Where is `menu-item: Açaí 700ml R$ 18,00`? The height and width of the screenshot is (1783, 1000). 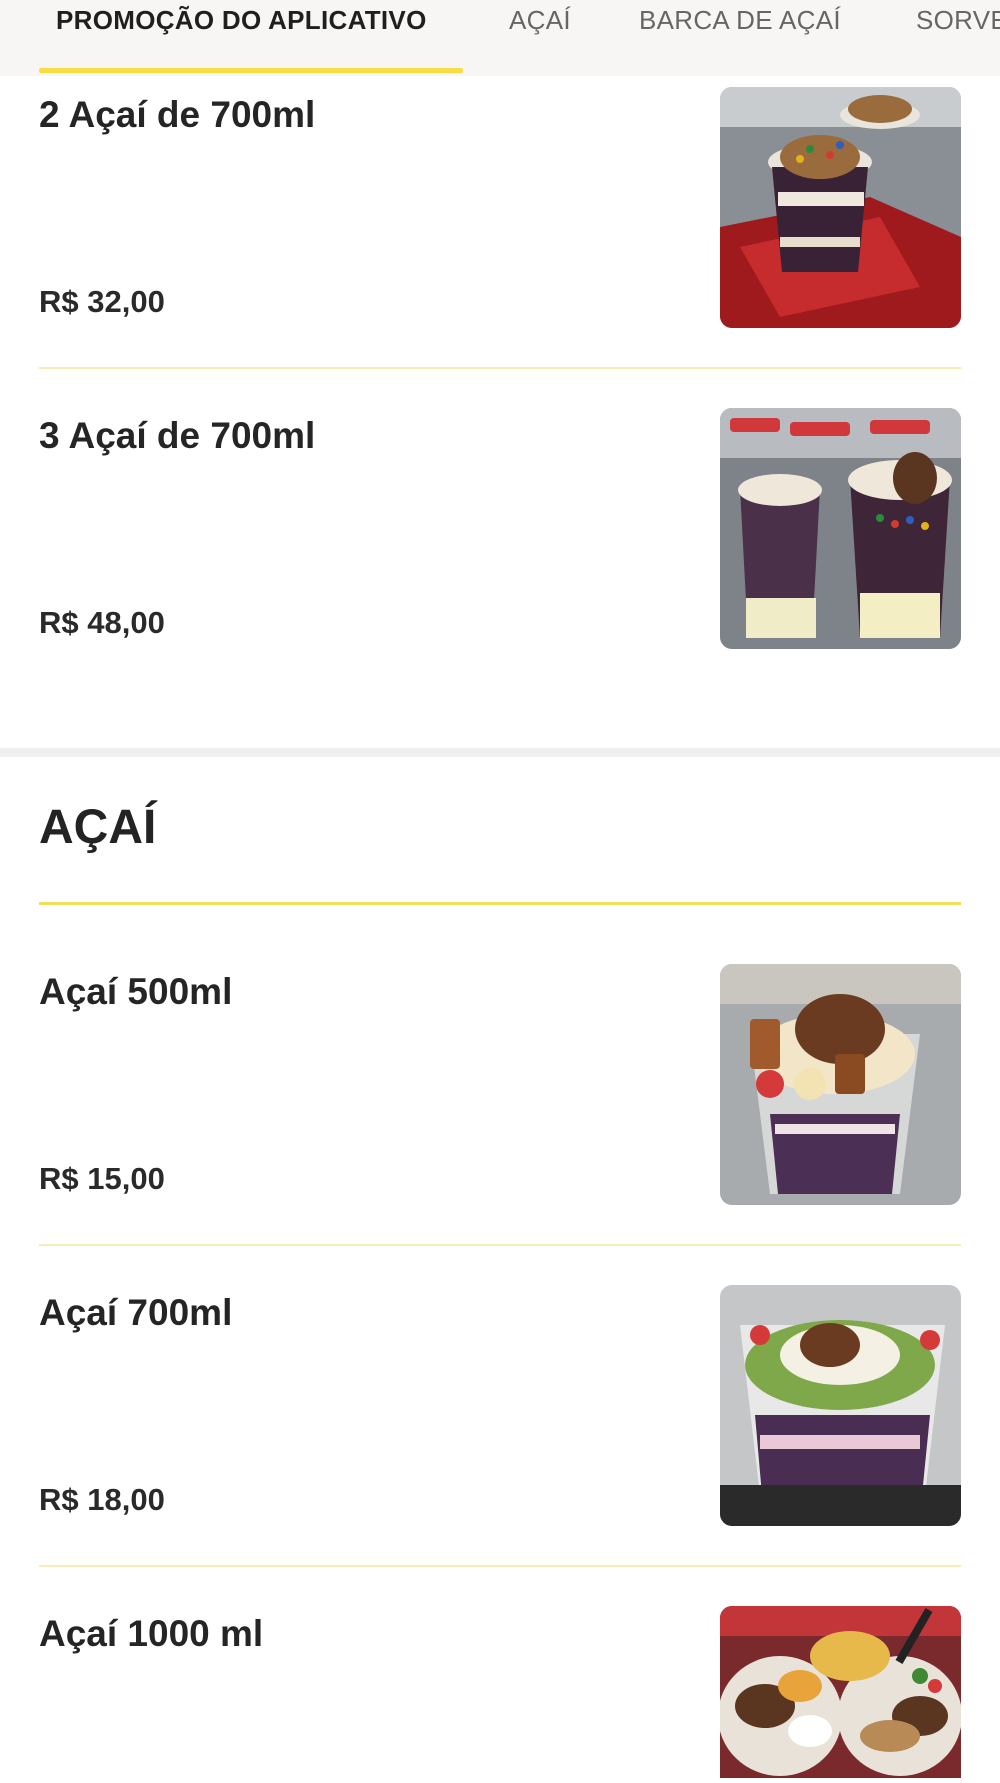
menu-item: Açaí 700ml R$ 18,00 is located at coordinates (500, 1413).